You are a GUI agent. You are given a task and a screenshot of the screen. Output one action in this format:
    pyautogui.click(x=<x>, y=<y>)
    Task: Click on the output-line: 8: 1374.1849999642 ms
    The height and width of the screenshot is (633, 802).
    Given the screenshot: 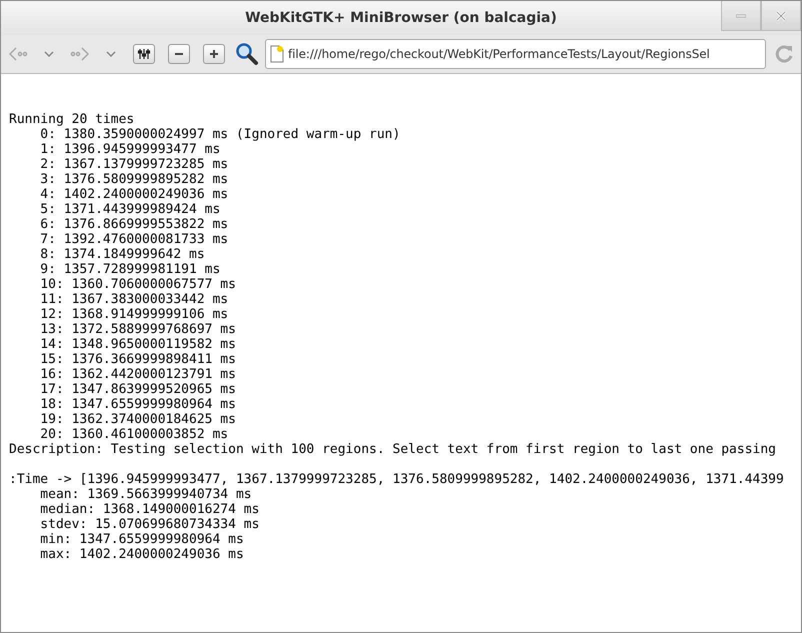 What is the action you would take?
    pyautogui.click(x=122, y=254)
    